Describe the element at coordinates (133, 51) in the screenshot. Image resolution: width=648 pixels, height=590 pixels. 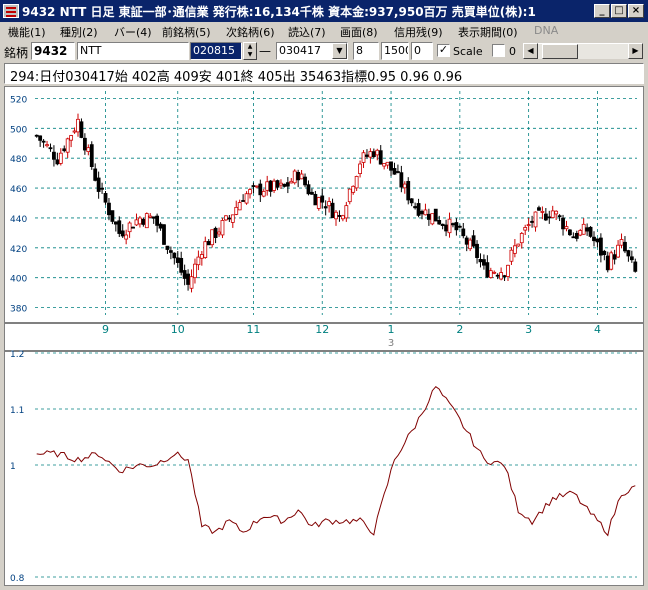
I see `stock-name-field: NTT` at that location.